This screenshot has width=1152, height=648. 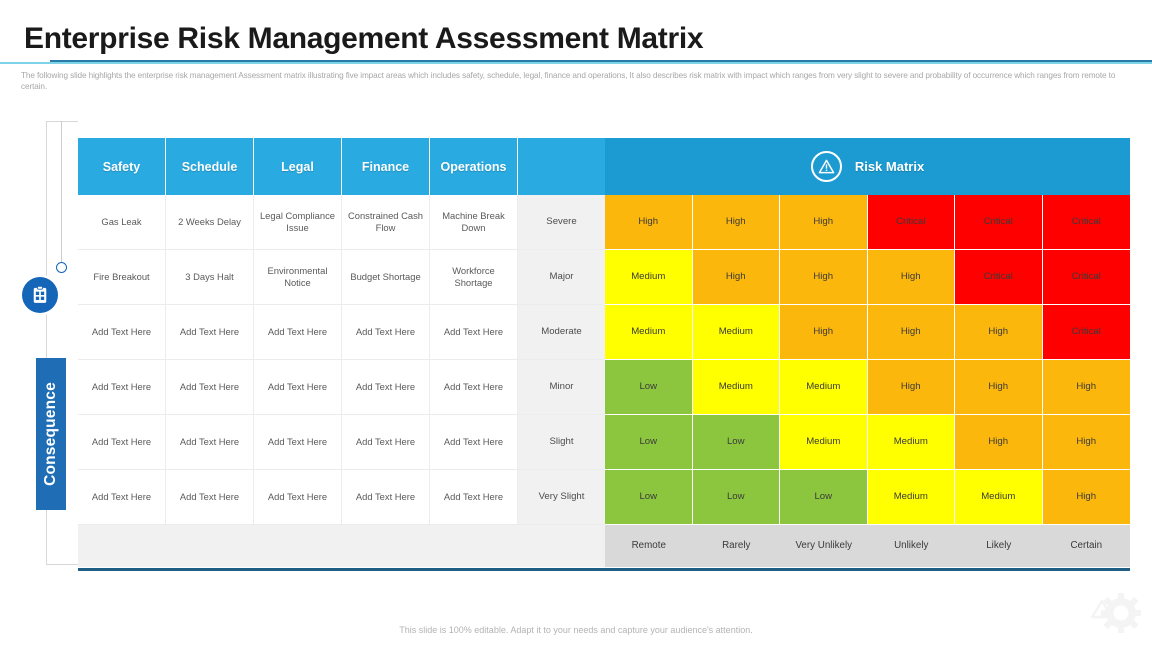 I want to click on severity-label: Very Slight, so click(x=561, y=497).